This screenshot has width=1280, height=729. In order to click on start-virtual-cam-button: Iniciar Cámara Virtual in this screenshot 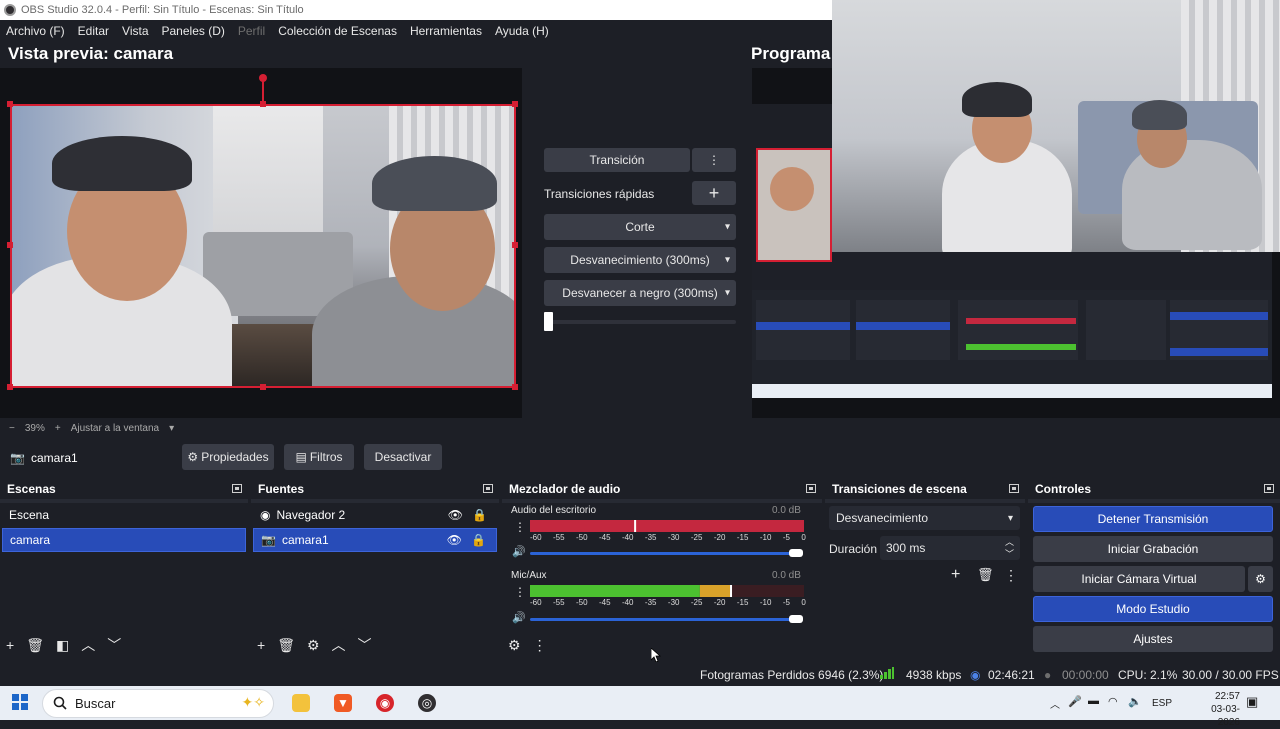, I will do `click(1139, 579)`.